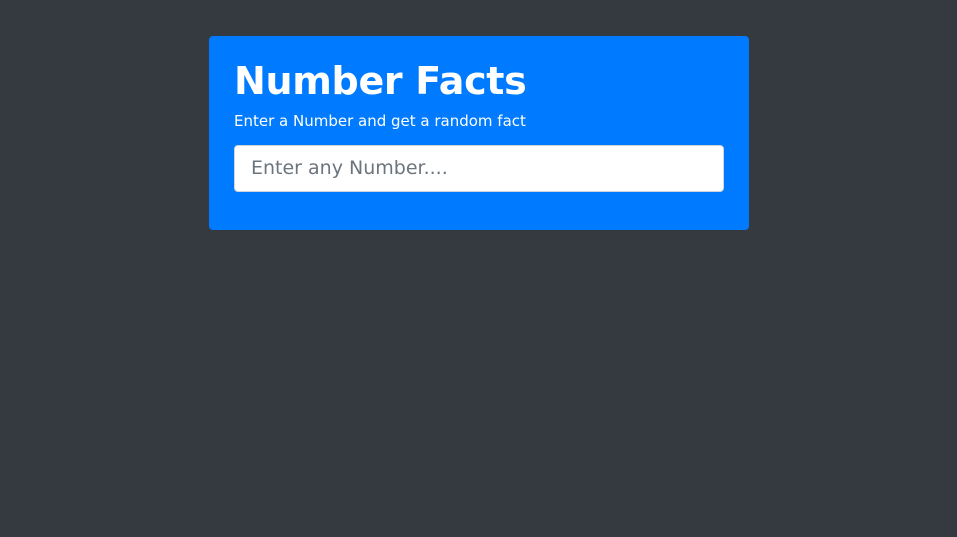 Image resolution: width=957 pixels, height=537 pixels. What do you see at coordinates (380, 120) in the screenshot?
I see `page-subtitle: Enter a Number and get a random fact` at bounding box center [380, 120].